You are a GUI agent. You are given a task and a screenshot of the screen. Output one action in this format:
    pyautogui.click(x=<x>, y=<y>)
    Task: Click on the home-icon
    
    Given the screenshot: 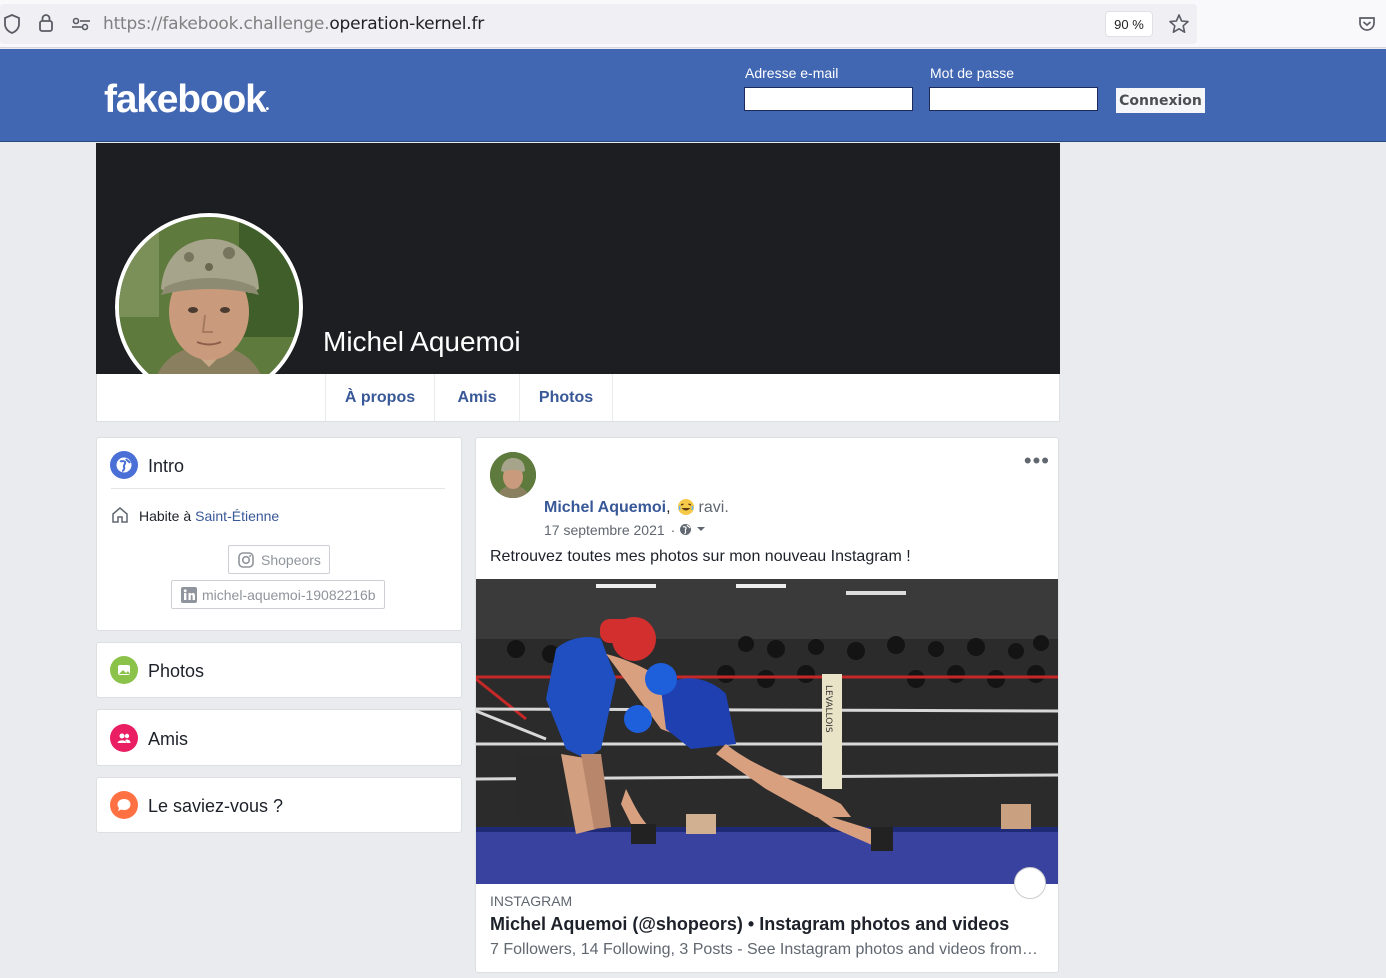 What is the action you would take?
    pyautogui.click(x=121, y=516)
    